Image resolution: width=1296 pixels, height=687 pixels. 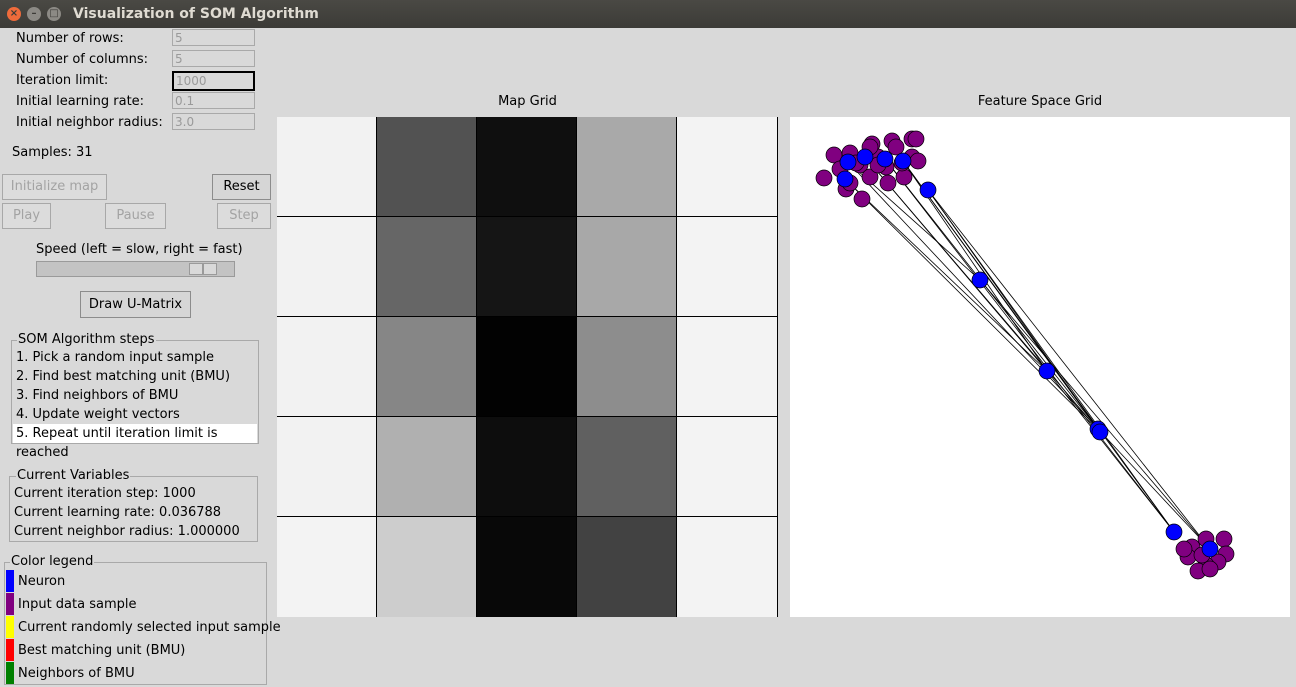 I want to click on current-variables-title: Current Variables, so click(x=73, y=475).